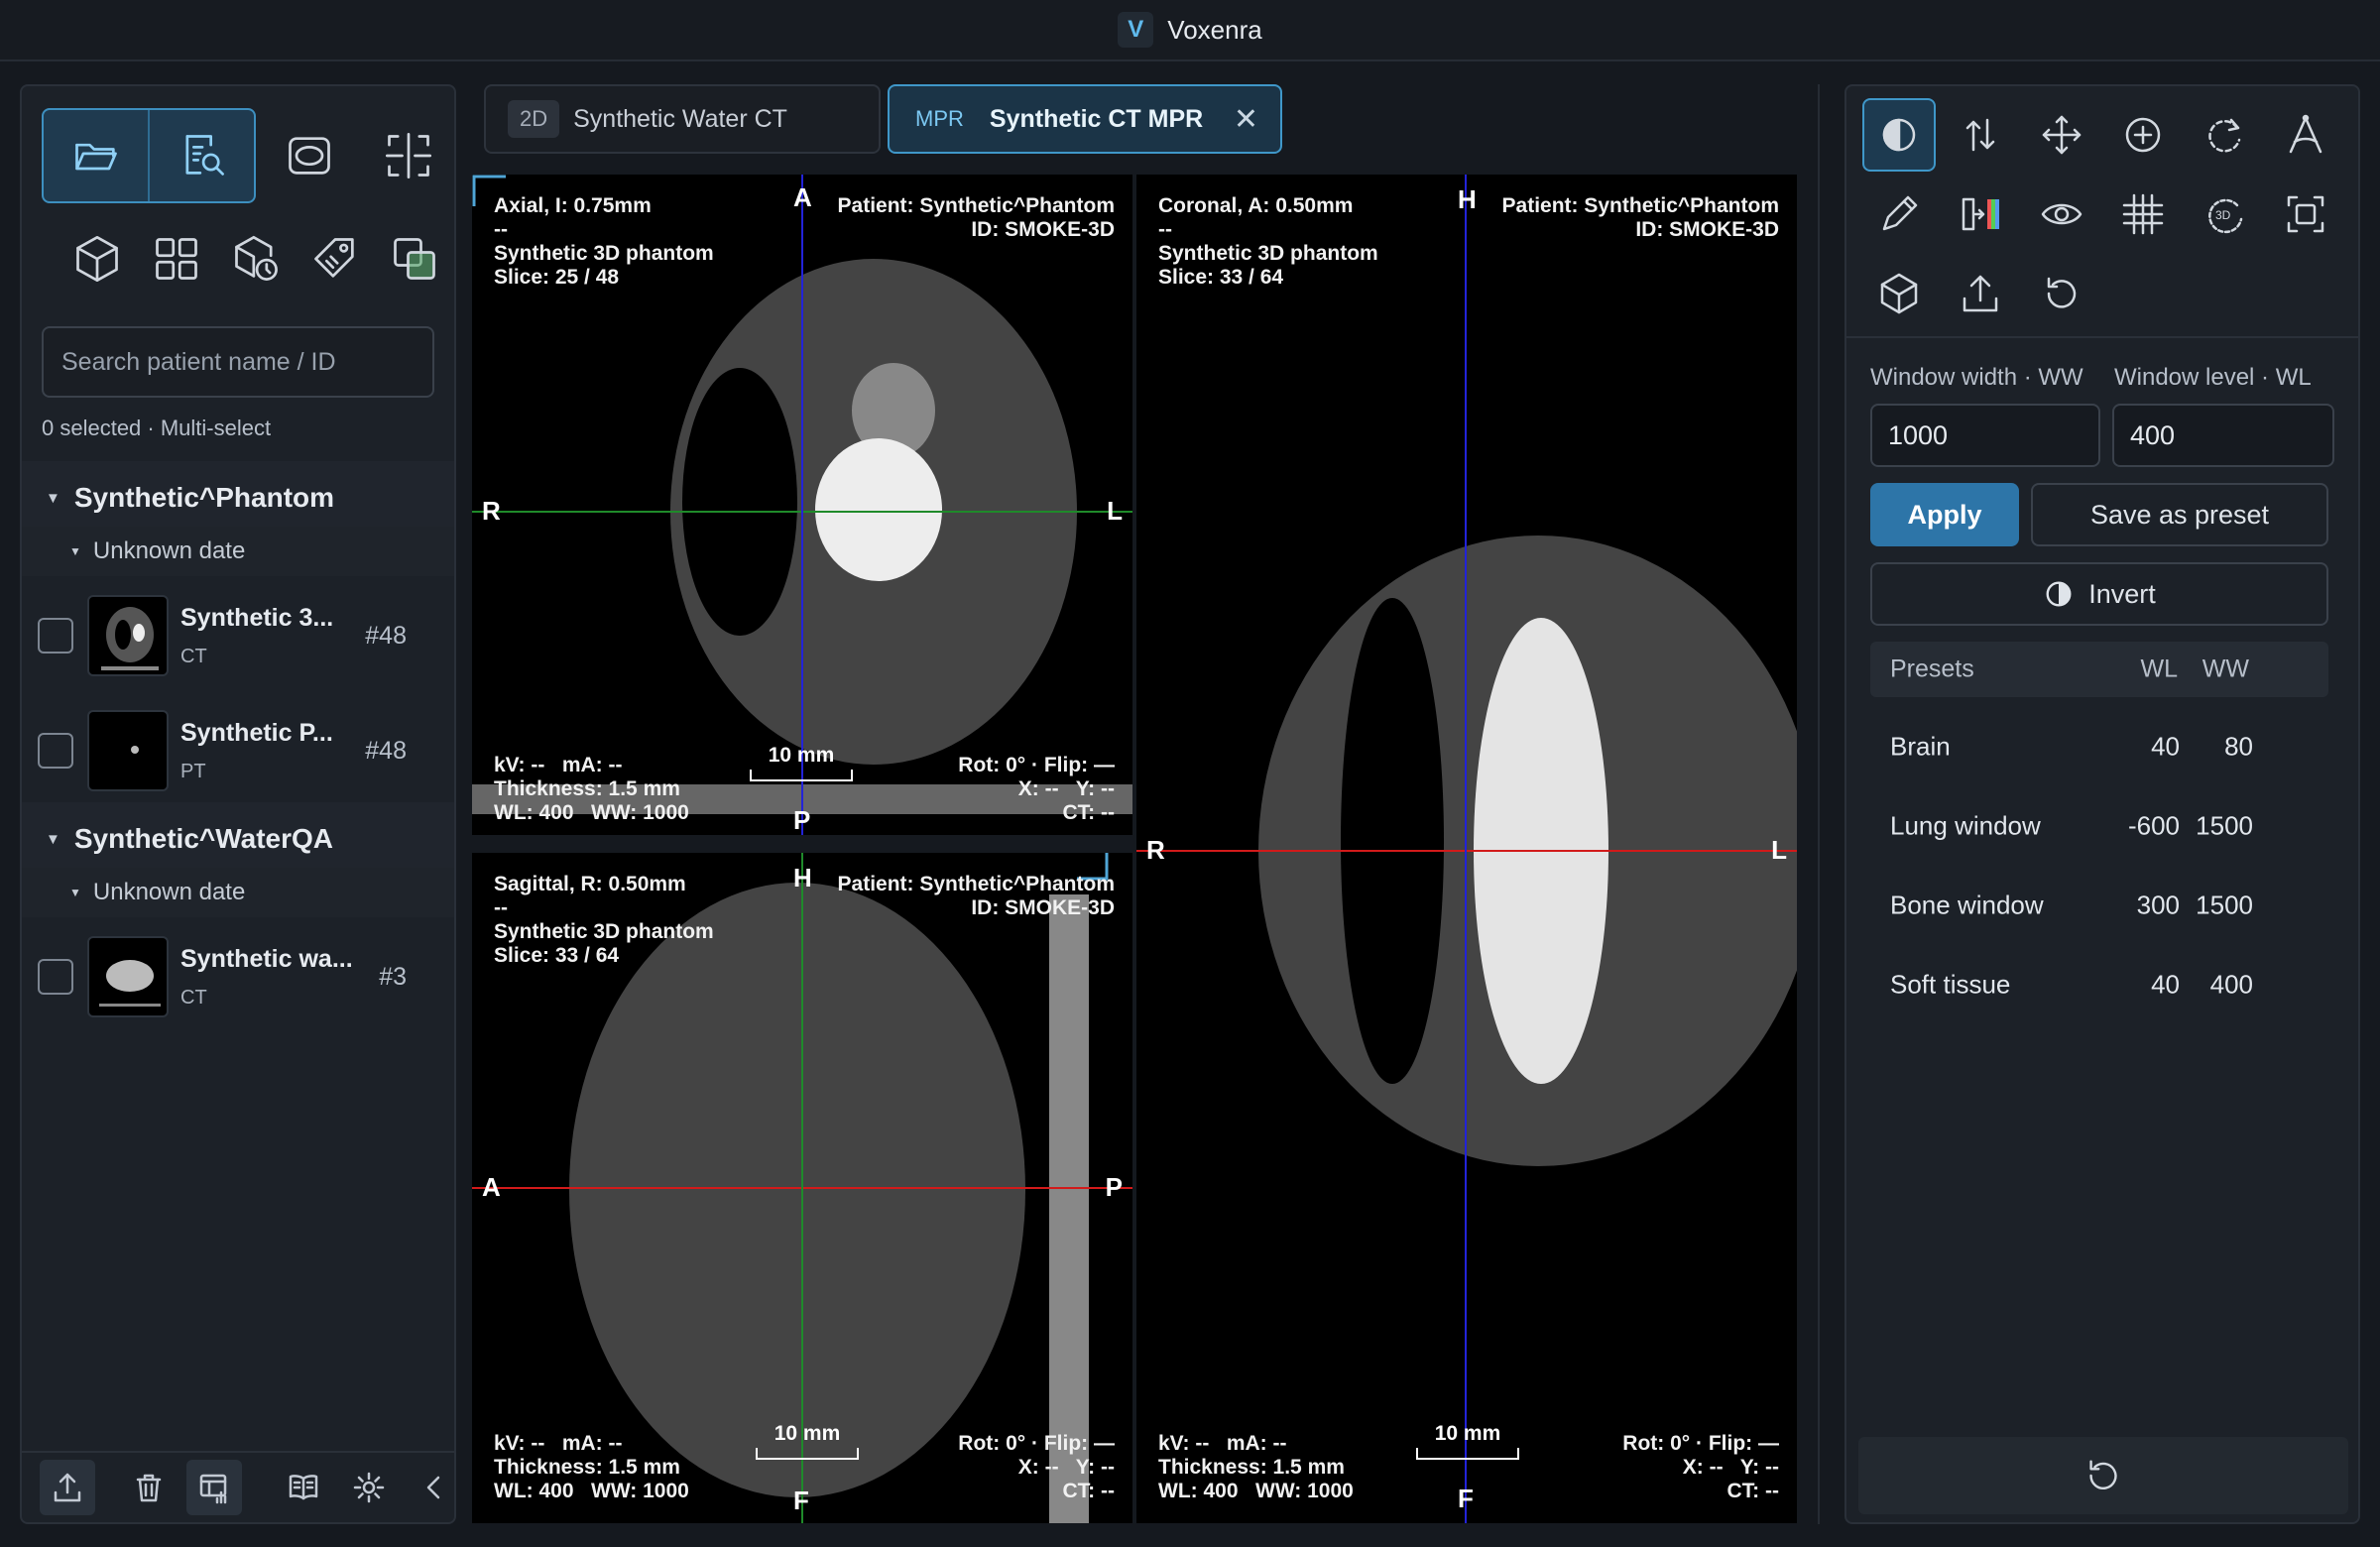 The height and width of the screenshot is (1547, 2380). I want to click on rotate-tool, so click(2224, 135).